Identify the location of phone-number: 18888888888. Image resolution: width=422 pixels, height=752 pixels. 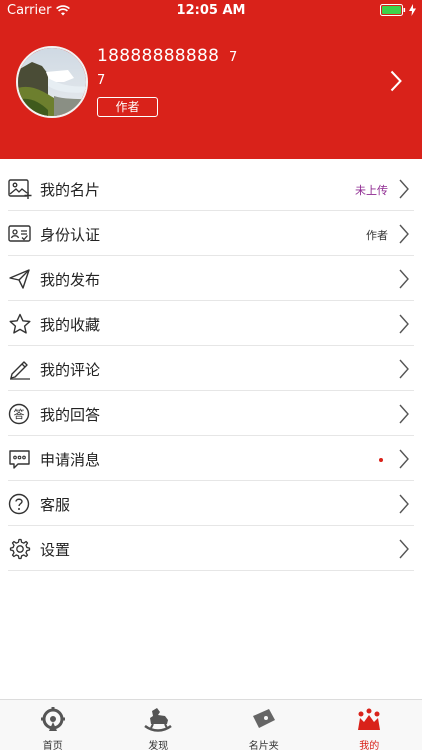
(158, 56).